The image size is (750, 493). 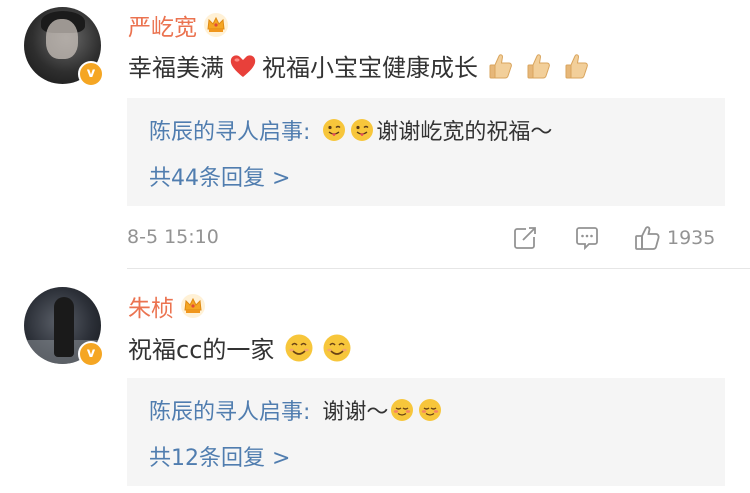 I want to click on reply-count-link: 共12条回复 >, so click(x=219, y=456).